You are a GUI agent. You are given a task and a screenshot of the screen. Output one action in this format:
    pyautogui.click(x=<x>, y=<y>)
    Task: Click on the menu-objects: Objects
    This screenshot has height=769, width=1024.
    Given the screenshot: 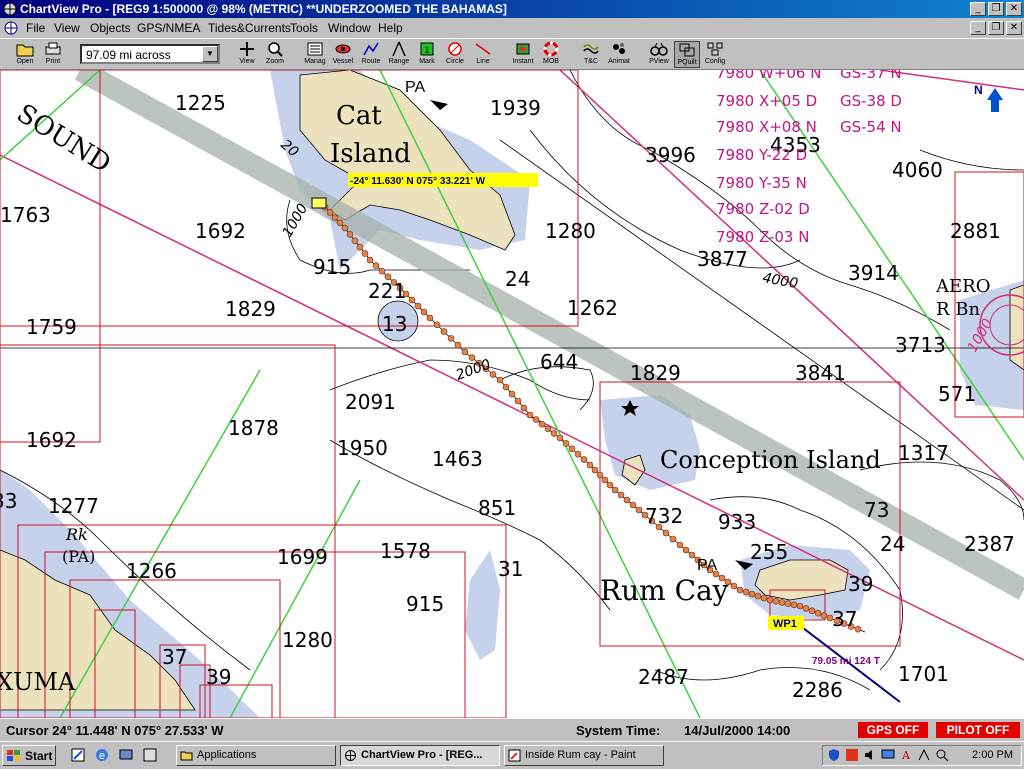 What is the action you would take?
    pyautogui.click(x=110, y=28)
    